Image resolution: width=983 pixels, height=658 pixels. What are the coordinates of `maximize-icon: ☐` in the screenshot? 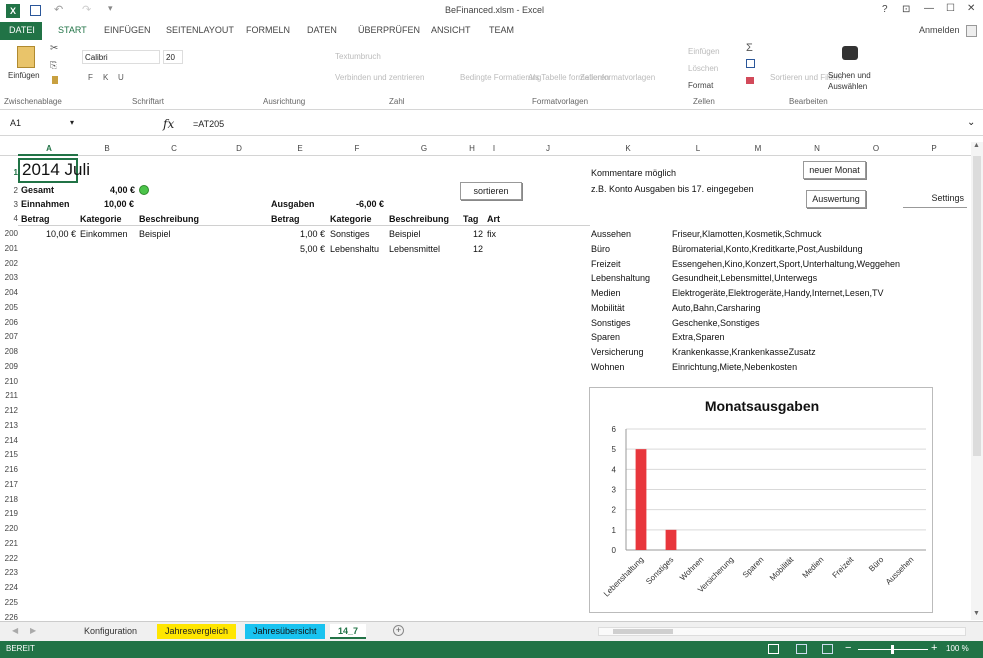 It's located at (950, 8).